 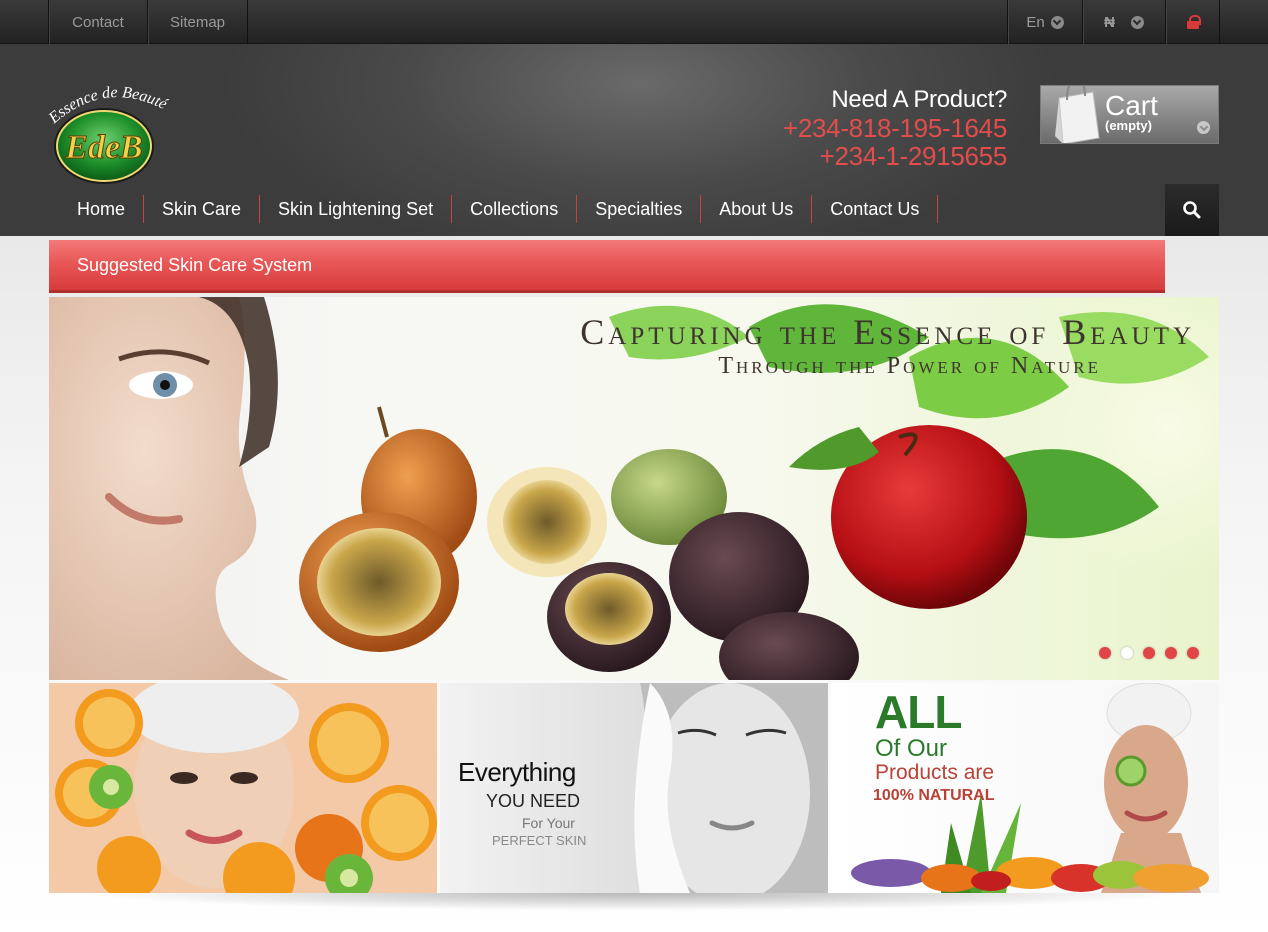 I want to click on promo-tile-natural: ALL Of Our Products are 100% NATURAL, so click(x=1025, y=788).